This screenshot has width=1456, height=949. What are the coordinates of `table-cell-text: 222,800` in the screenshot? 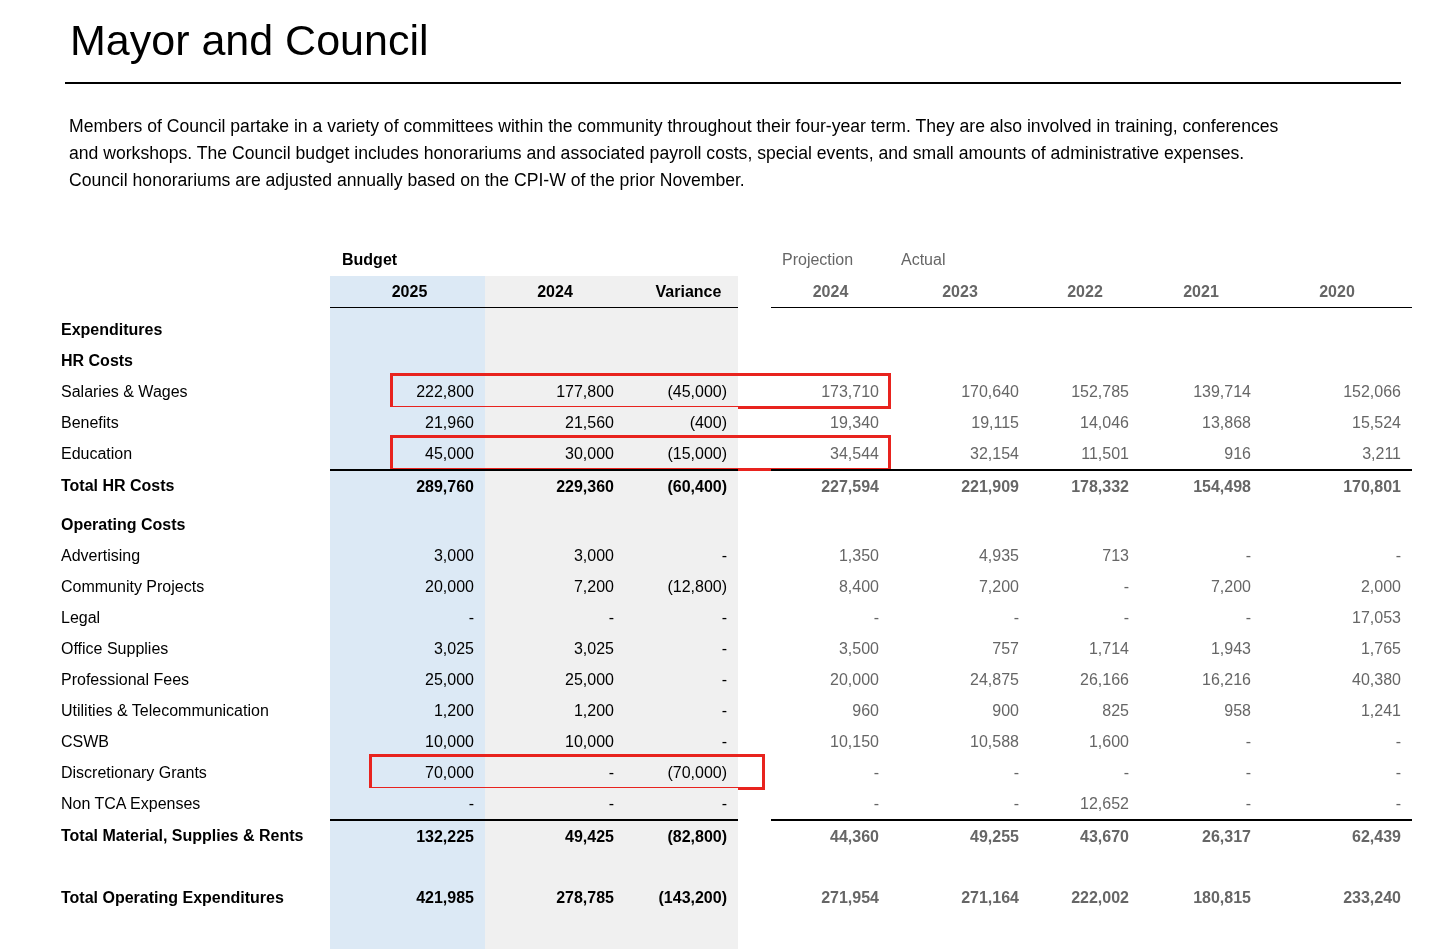 It's located at (445, 391).